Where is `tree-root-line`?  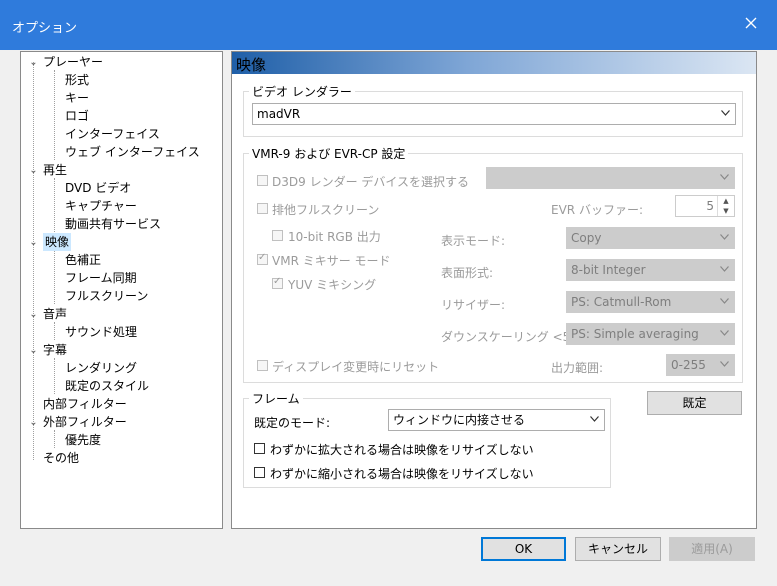
tree-root-line is located at coordinates (33, 261).